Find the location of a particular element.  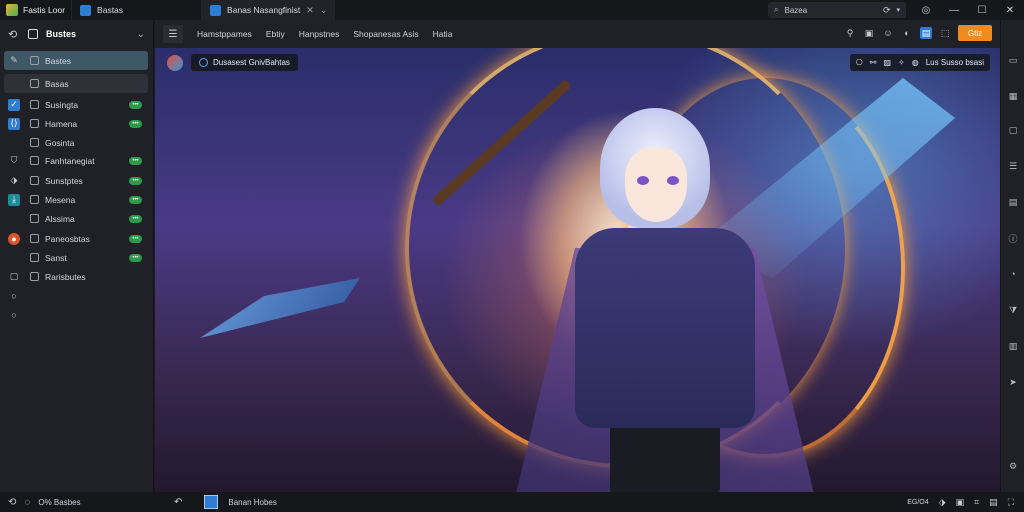

thumbnail-icon is located at coordinates (211, 502).